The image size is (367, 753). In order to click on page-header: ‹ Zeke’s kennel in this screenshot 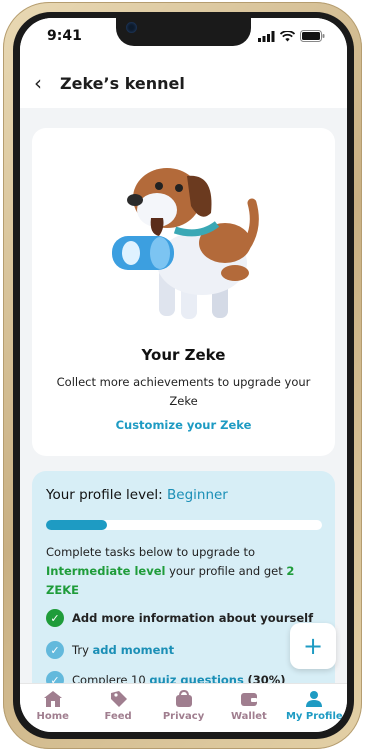, I will do `click(183, 85)`.